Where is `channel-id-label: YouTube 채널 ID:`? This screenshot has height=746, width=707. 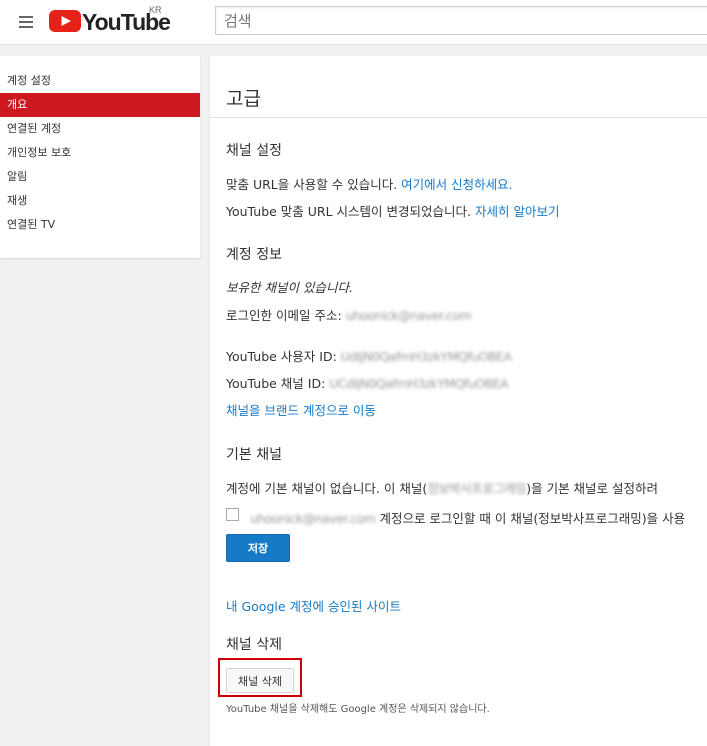 channel-id-label: YouTube 채널 ID: is located at coordinates (278, 383).